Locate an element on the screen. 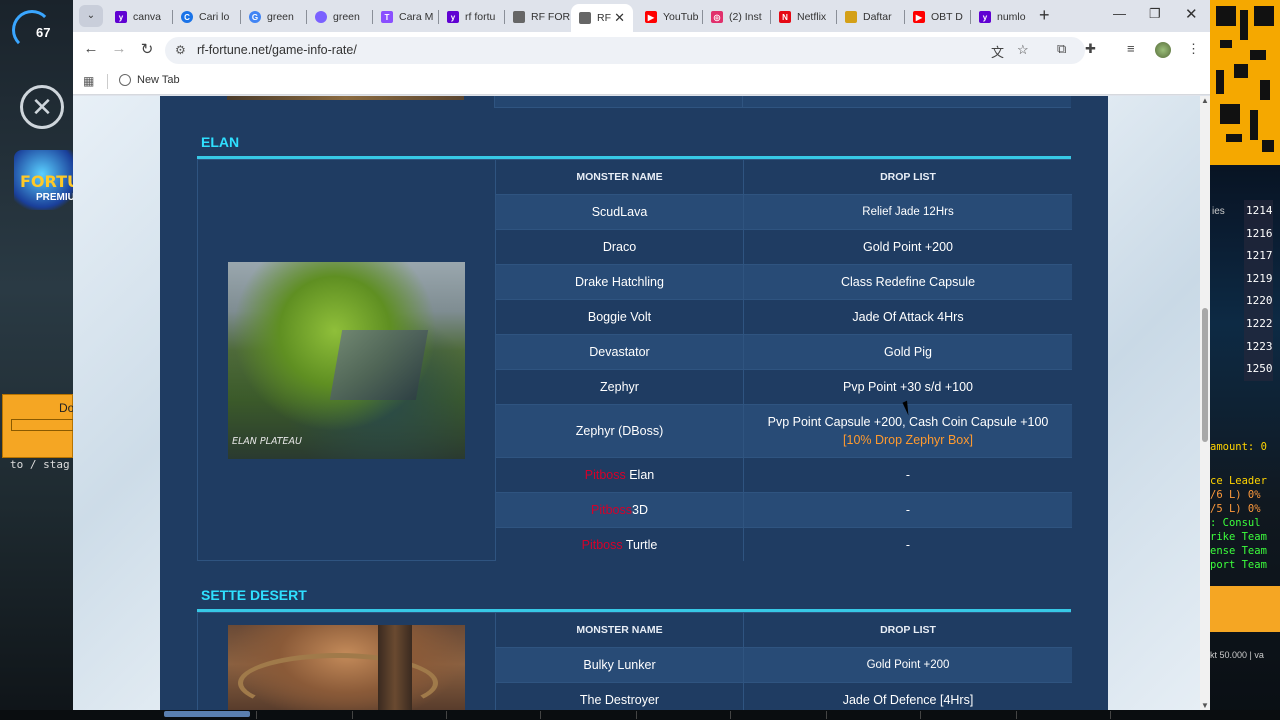  media-icon: ≡ is located at coordinates (1131, 48).